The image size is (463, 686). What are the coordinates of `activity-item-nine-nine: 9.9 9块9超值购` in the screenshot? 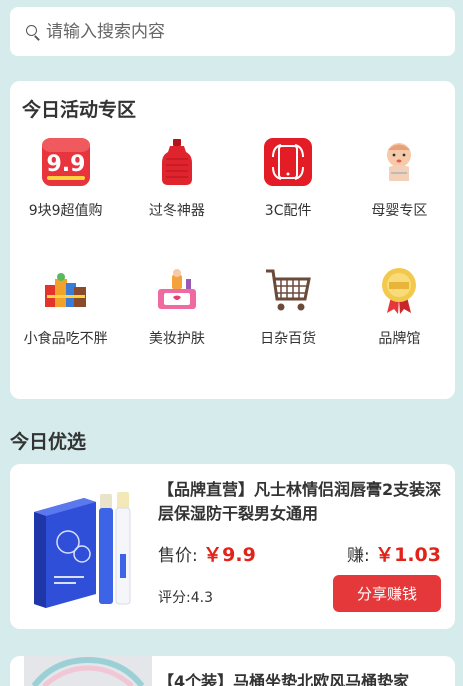 It's located at (65, 190).